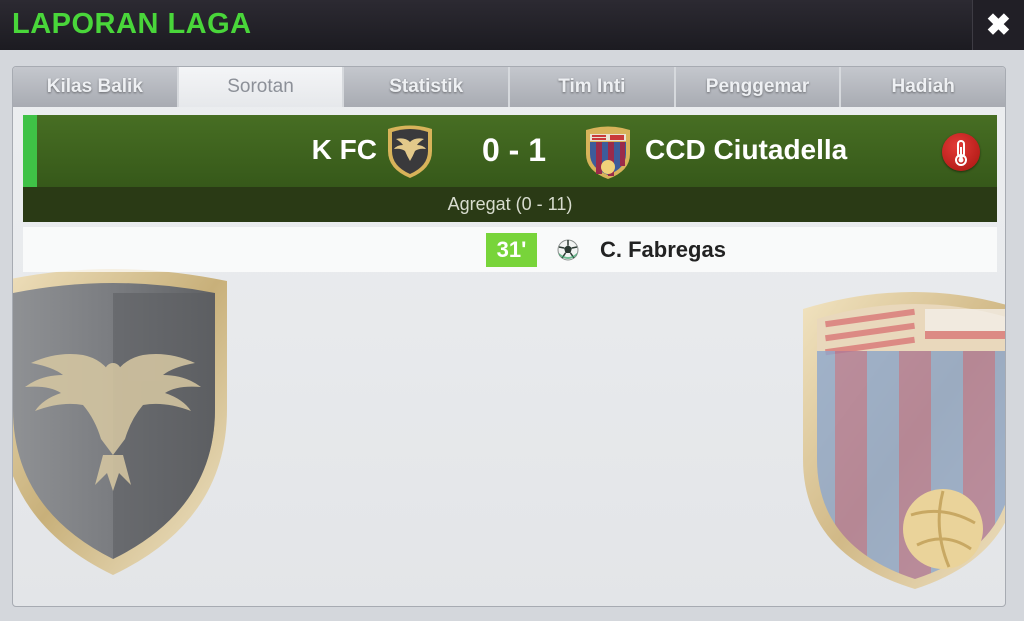 This screenshot has width=1024, height=621. What do you see at coordinates (514, 150) in the screenshot?
I see `match-score: 0 - 1` at bounding box center [514, 150].